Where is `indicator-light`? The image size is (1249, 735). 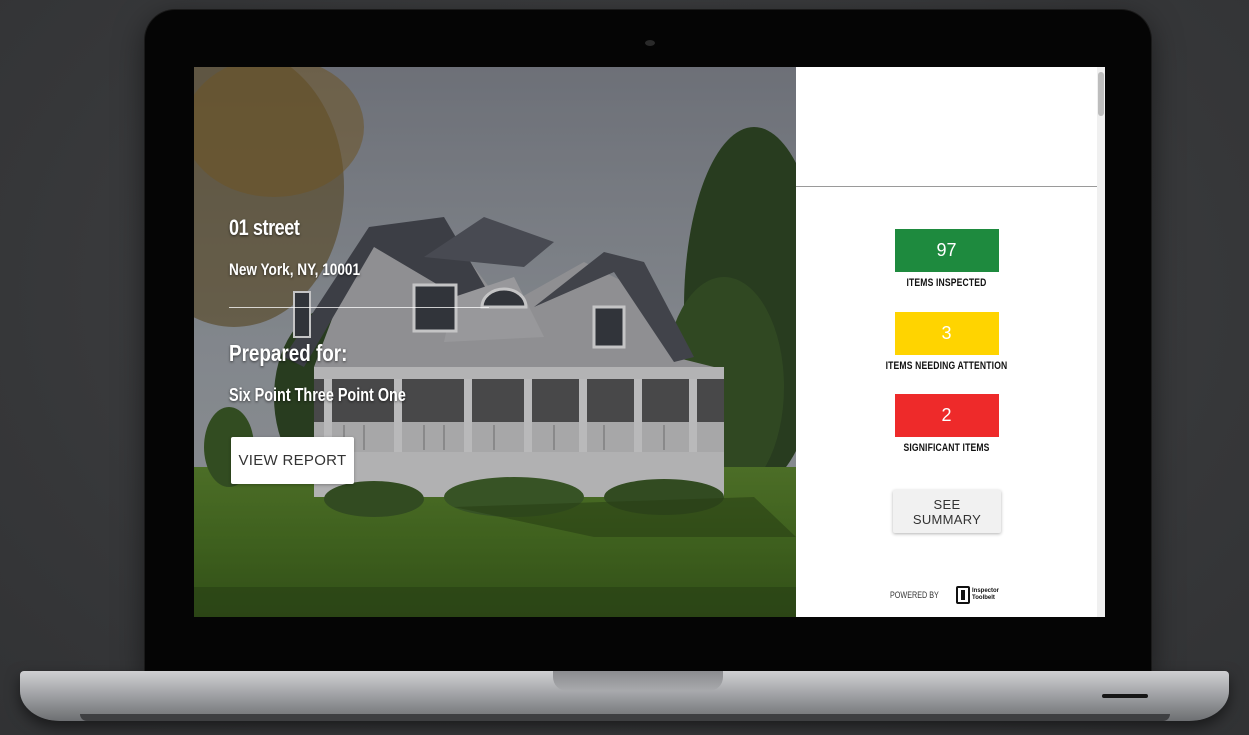
indicator-light is located at coordinates (1125, 696).